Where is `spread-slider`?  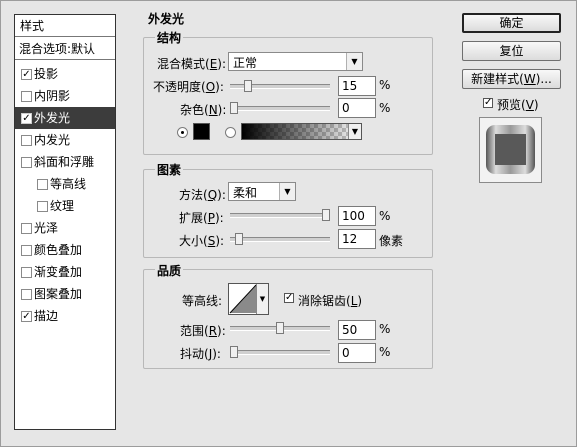
spread-slider is located at coordinates (280, 215).